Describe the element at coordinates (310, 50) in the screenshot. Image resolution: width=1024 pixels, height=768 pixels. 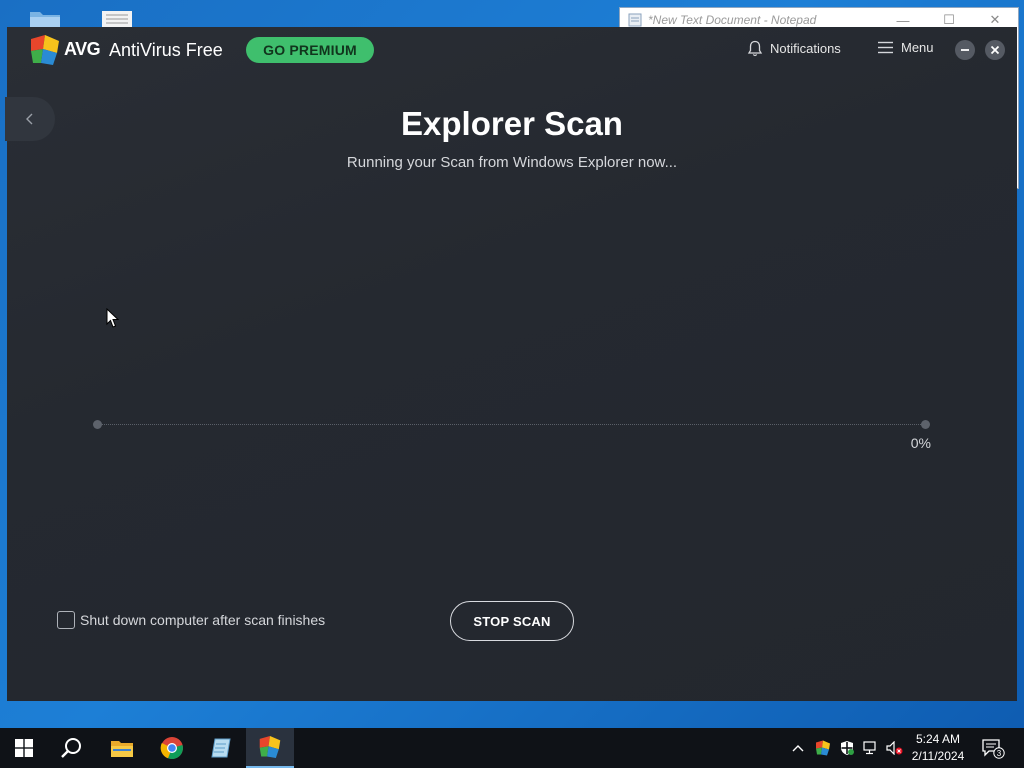
I see `go-premium-button: GO PREMIUM` at that location.